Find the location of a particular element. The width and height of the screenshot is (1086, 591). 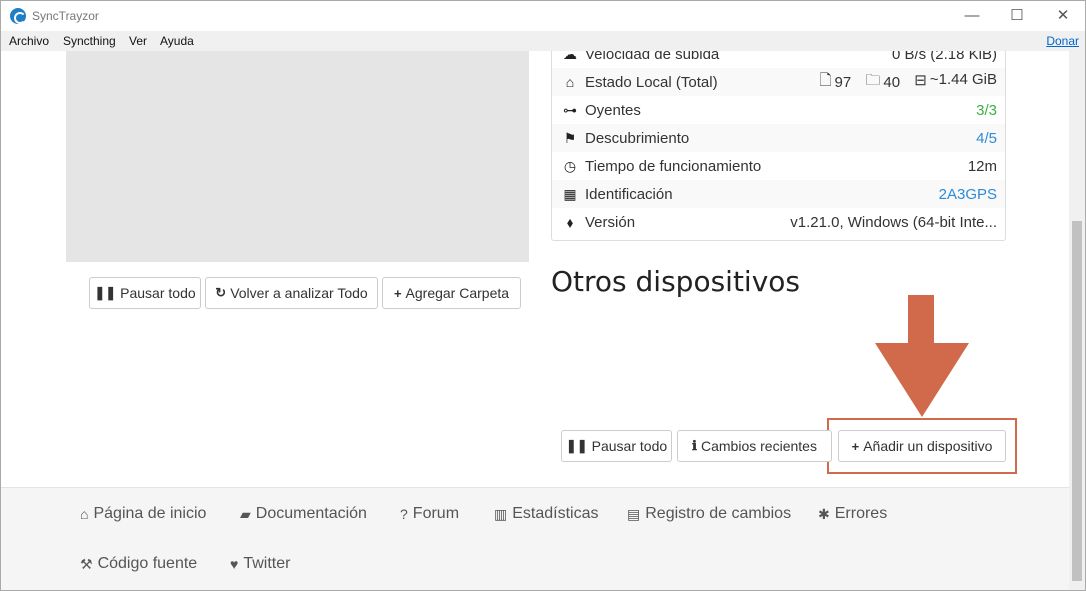

footer-link-source-code-label: Código fuente is located at coordinates (147, 563).